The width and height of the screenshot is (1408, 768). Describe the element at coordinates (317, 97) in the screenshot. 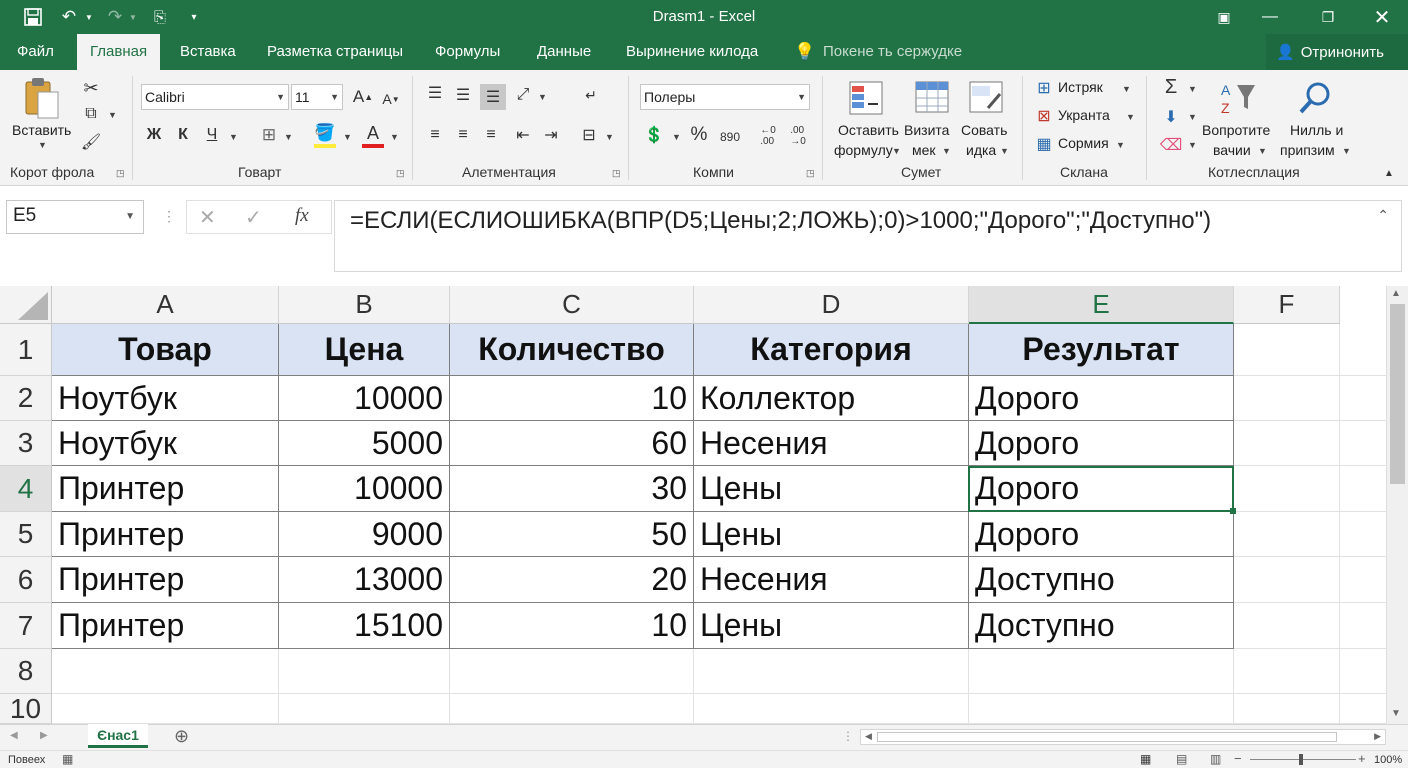

I see `font-size-combo: 11 ▼` at that location.